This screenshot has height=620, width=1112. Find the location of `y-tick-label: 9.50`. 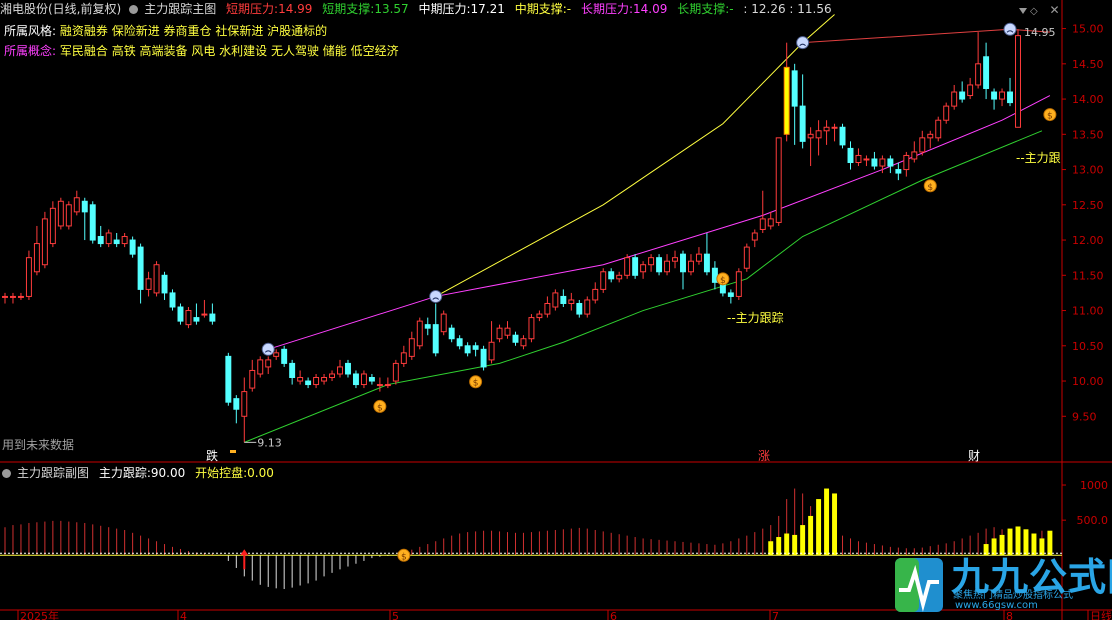

y-tick-label: 9.50 is located at coordinates (1084, 416).